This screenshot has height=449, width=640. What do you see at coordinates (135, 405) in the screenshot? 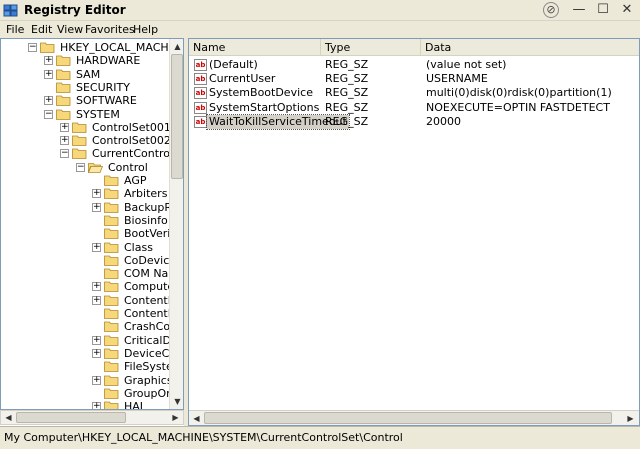
I see `tree-item-label: HAL` at bounding box center [135, 405].